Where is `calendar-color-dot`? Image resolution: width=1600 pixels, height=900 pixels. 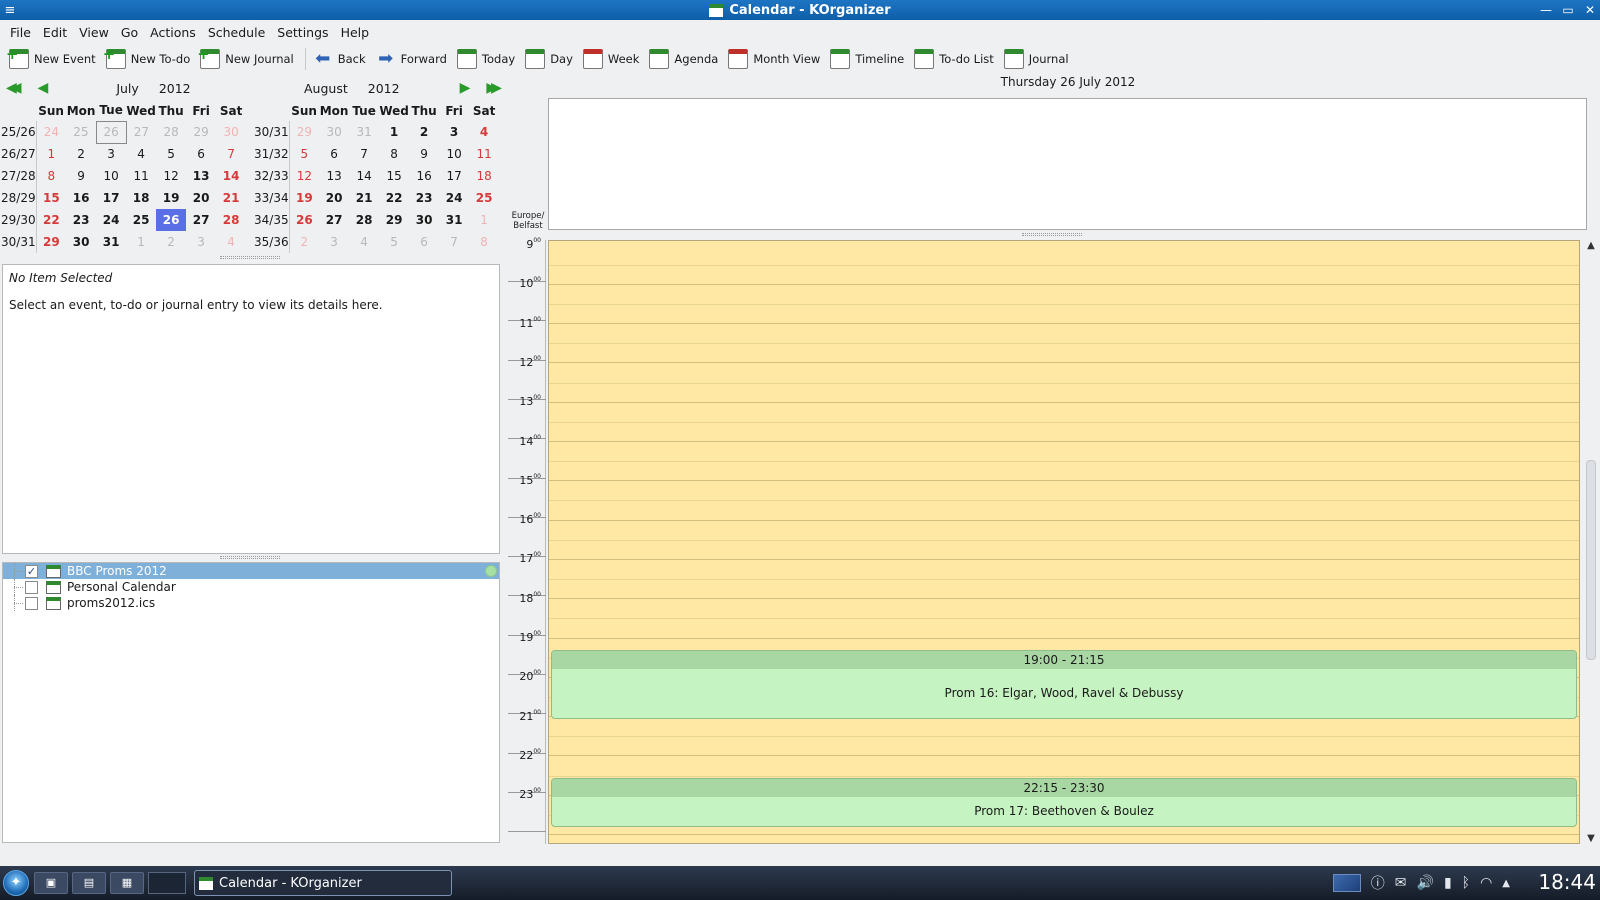 calendar-color-dot is located at coordinates (491, 571).